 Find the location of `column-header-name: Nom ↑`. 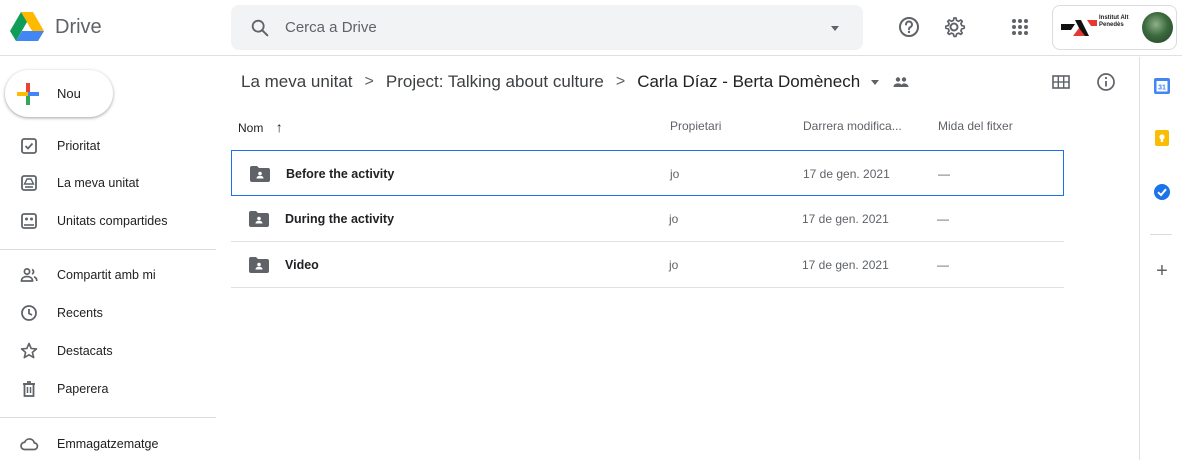

column-header-name: Nom ↑ is located at coordinates (260, 130).